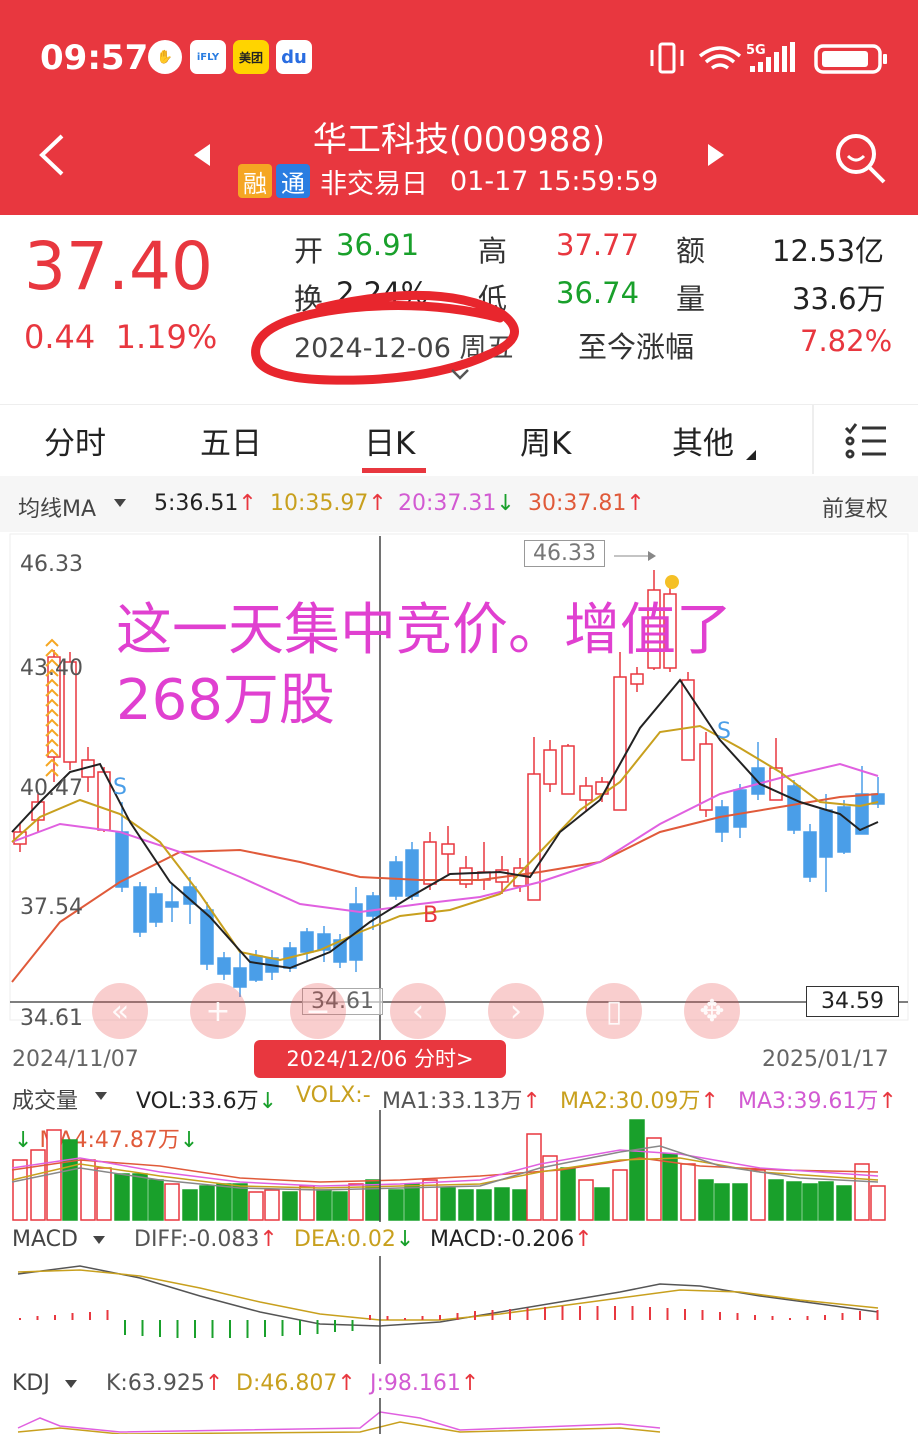  I want to click on status-icons: 5G, so click(768, 58).